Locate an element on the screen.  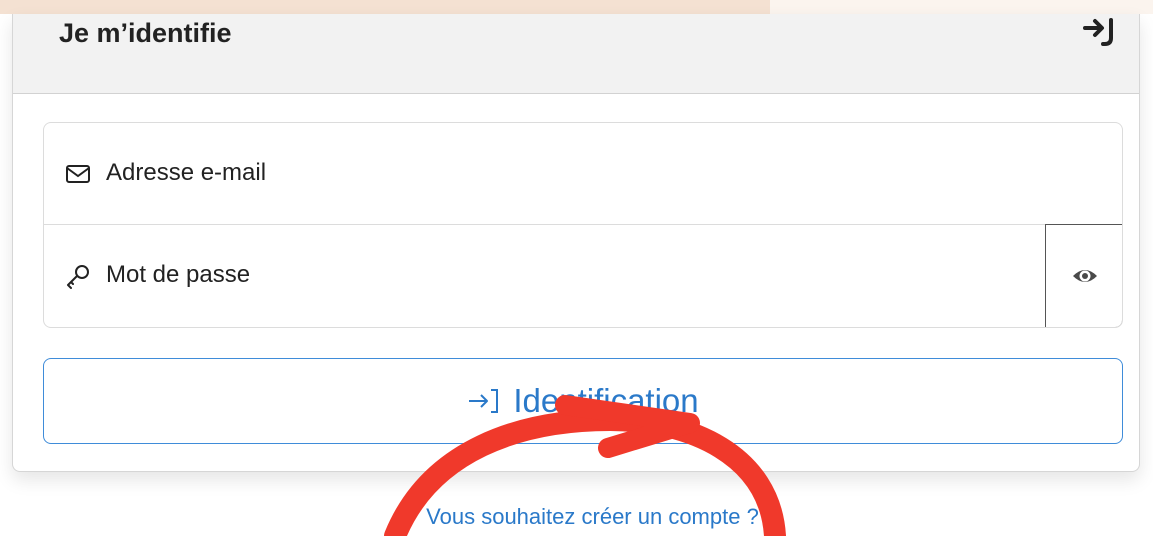
plus-circle-icon is located at coordinates (405, 517).